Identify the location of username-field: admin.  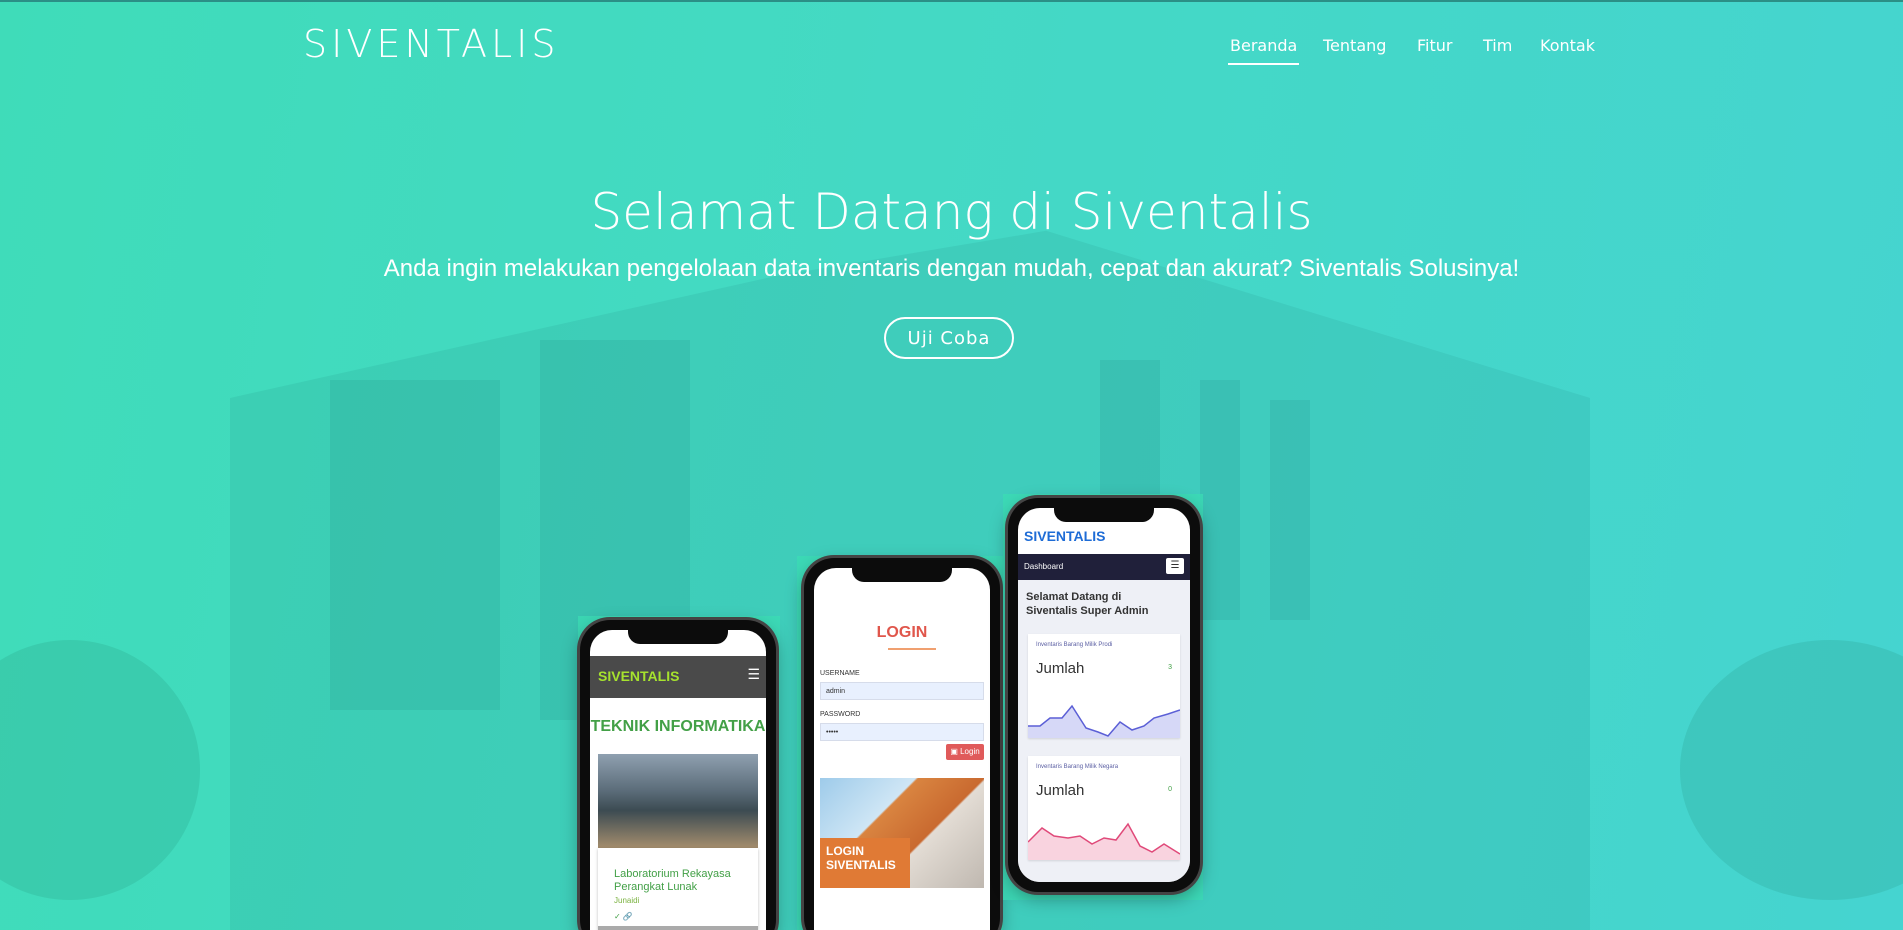
(902, 691).